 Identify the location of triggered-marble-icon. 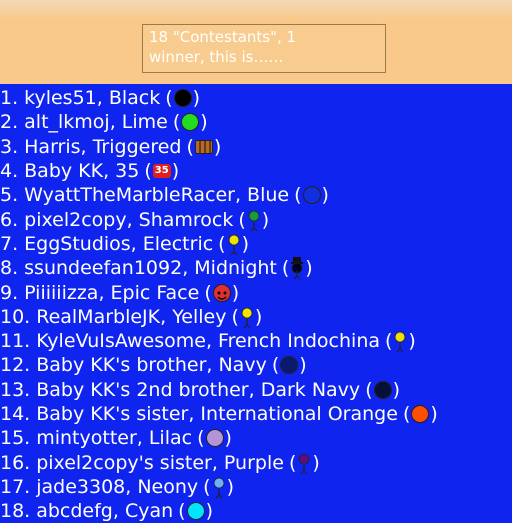
(203, 146).